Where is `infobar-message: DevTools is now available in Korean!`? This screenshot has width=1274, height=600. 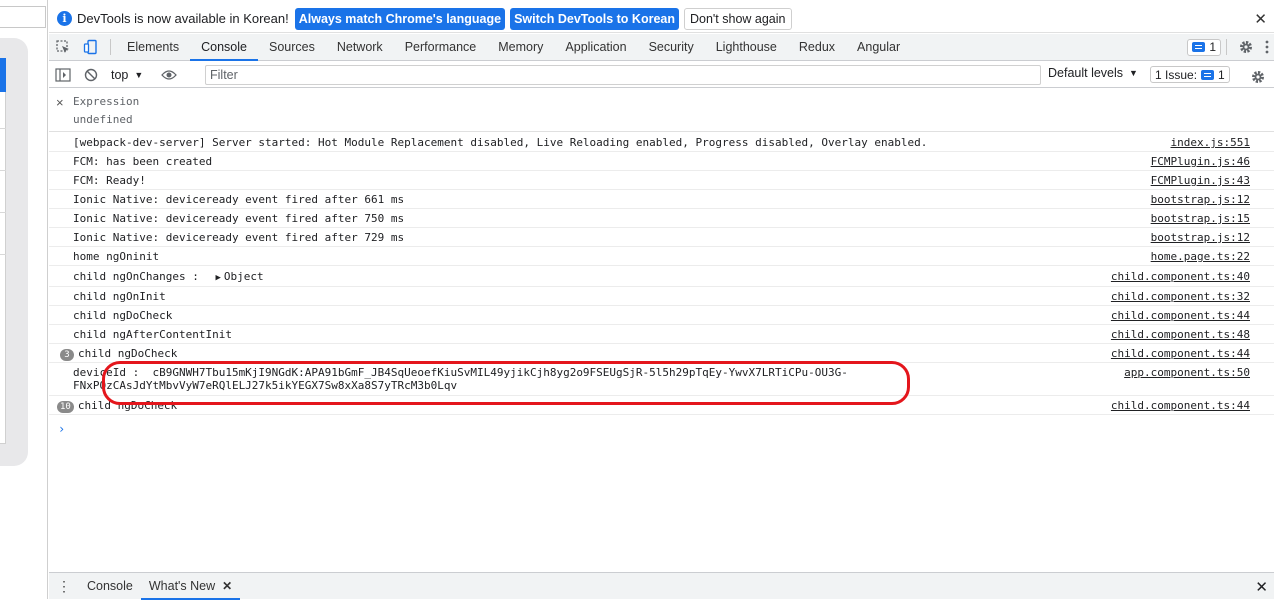 infobar-message: DevTools is now available in Korean! is located at coordinates (183, 18).